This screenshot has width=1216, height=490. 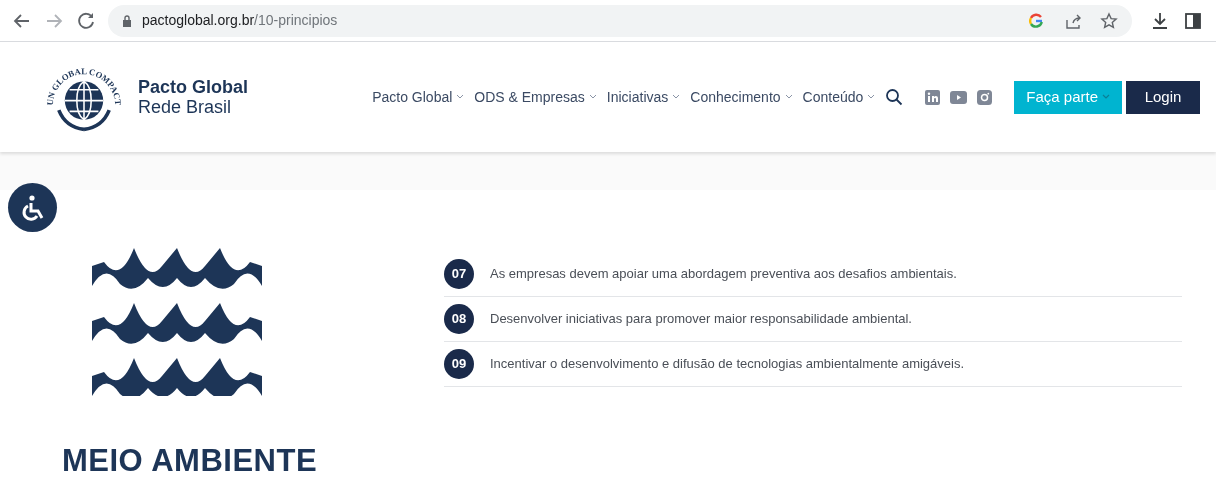 I want to click on star-icon, so click(x=1109, y=20).